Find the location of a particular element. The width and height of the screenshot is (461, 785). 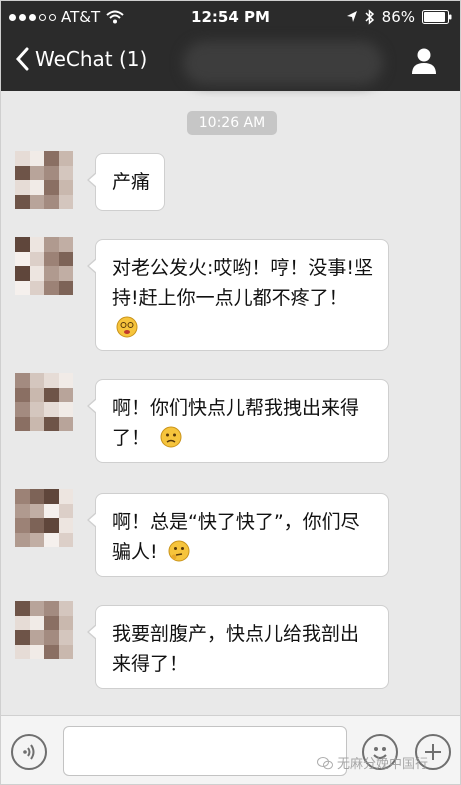

message-text: 我要剖腹产，快点儿给我剖出来得了！ is located at coordinates (236, 649).